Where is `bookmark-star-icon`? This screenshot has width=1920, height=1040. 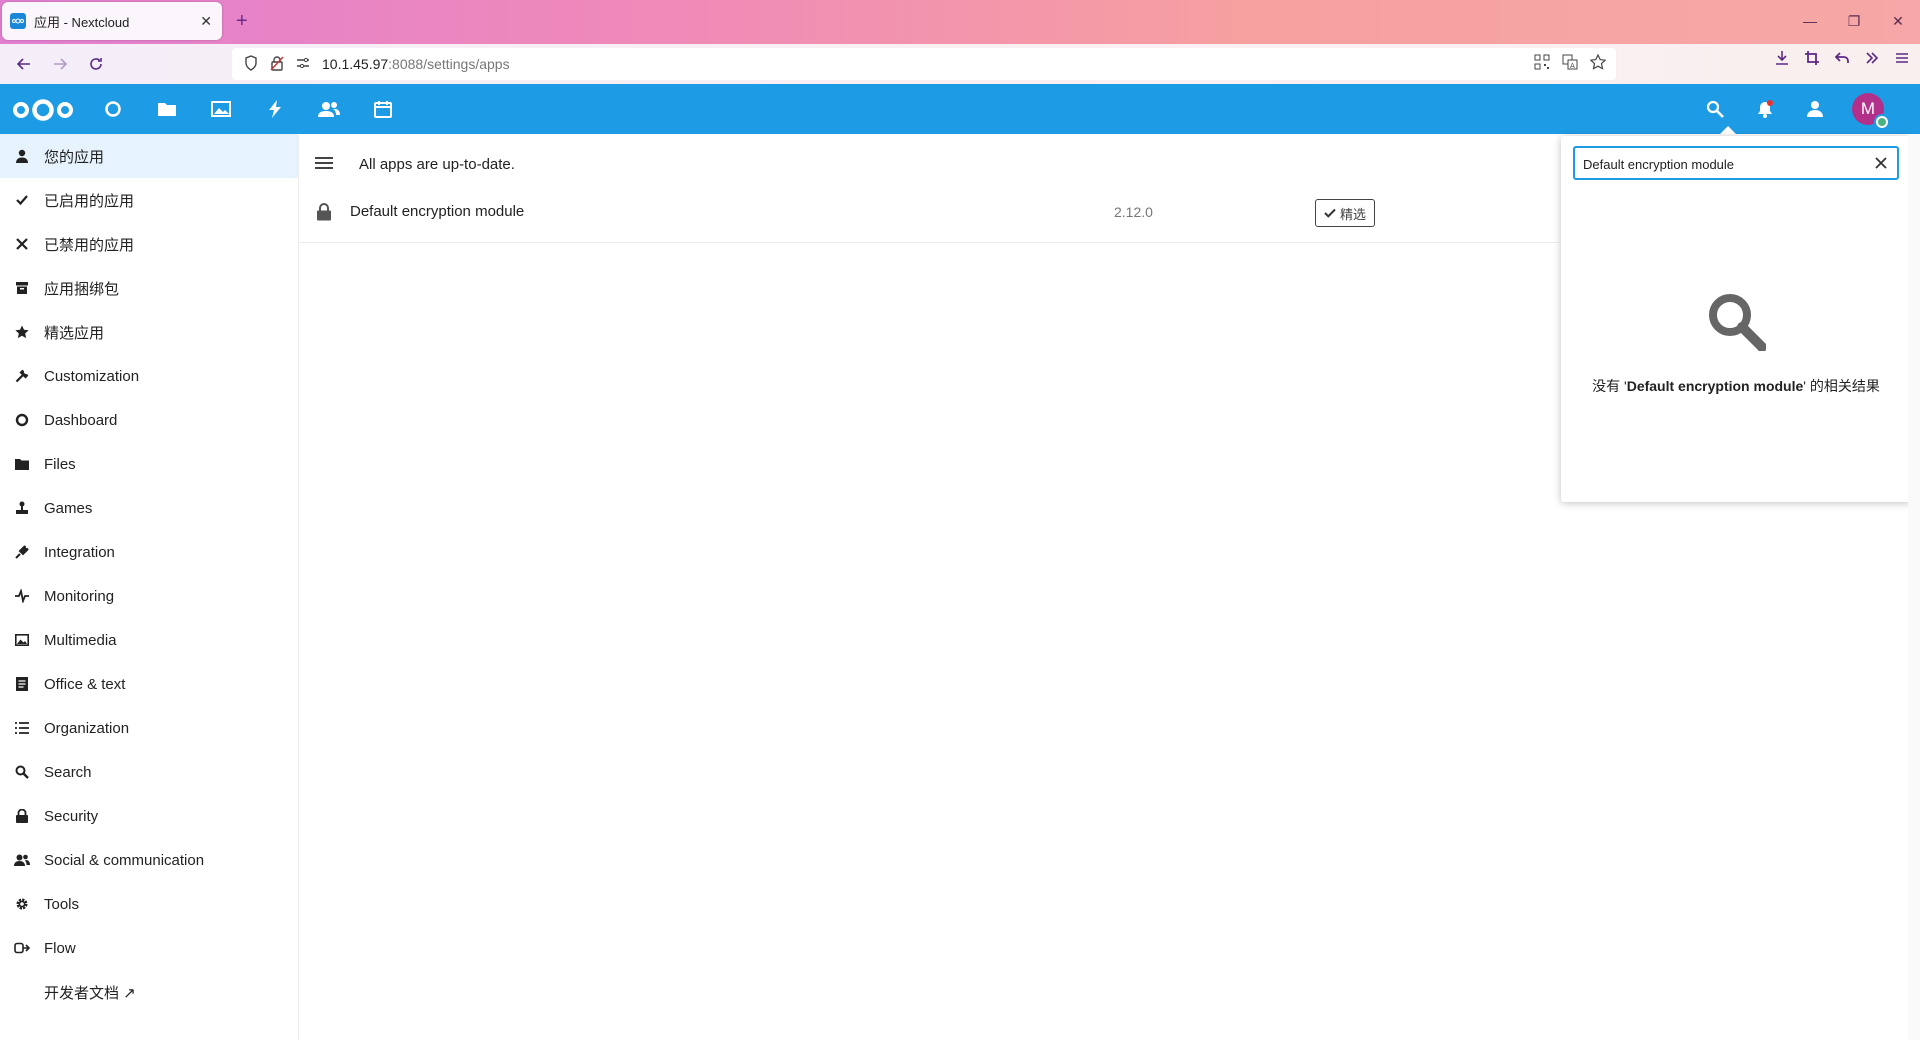 bookmark-star-icon is located at coordinates (1598, 63).